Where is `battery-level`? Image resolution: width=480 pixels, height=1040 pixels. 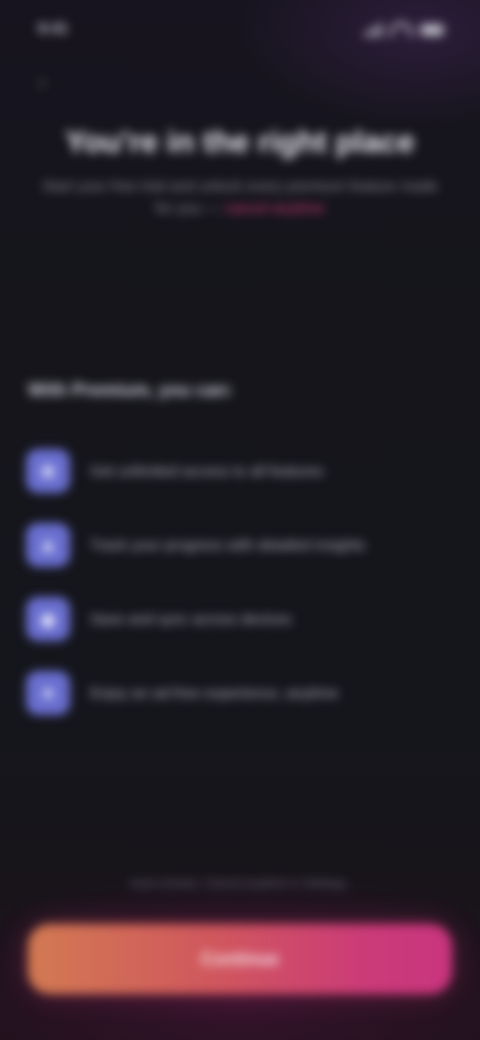 battery-level is located at coordinates (432, 29).